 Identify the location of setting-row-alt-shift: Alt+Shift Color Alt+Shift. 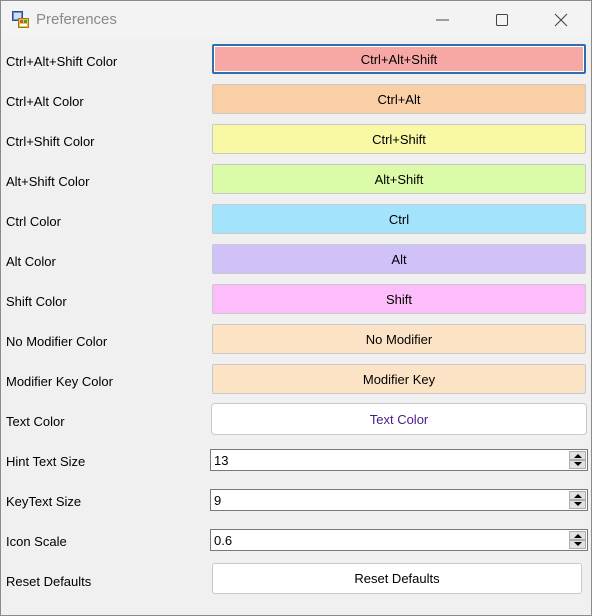
(296, 182).